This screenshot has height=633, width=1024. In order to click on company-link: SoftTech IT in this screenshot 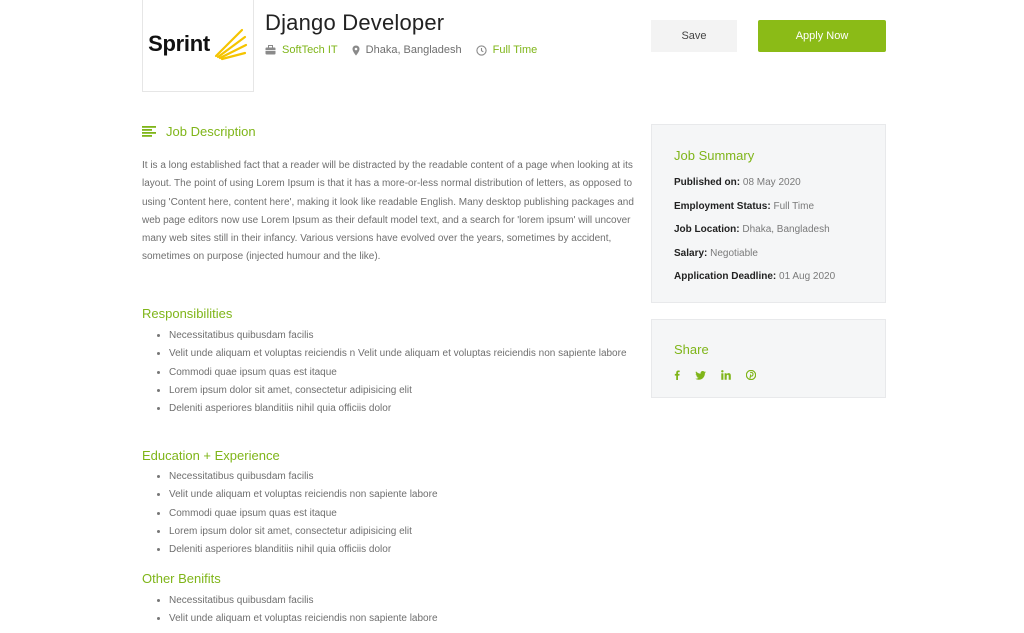, I will do `click(310, 50)`.